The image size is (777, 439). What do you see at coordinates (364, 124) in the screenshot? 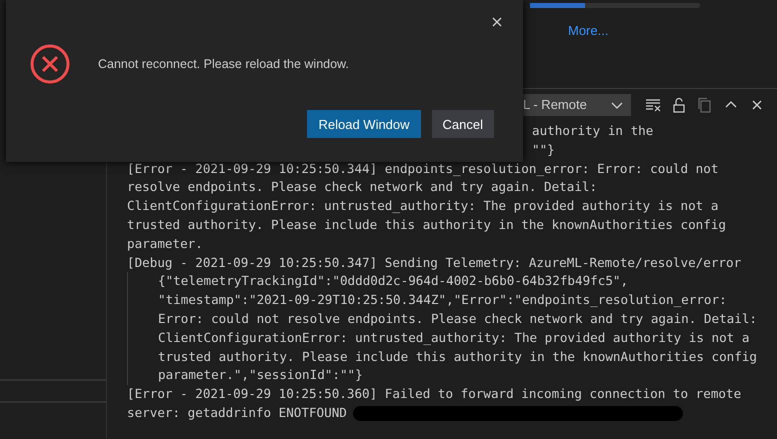
I see `reload-window-button: Reload Window` at bounding box center [364, 124].